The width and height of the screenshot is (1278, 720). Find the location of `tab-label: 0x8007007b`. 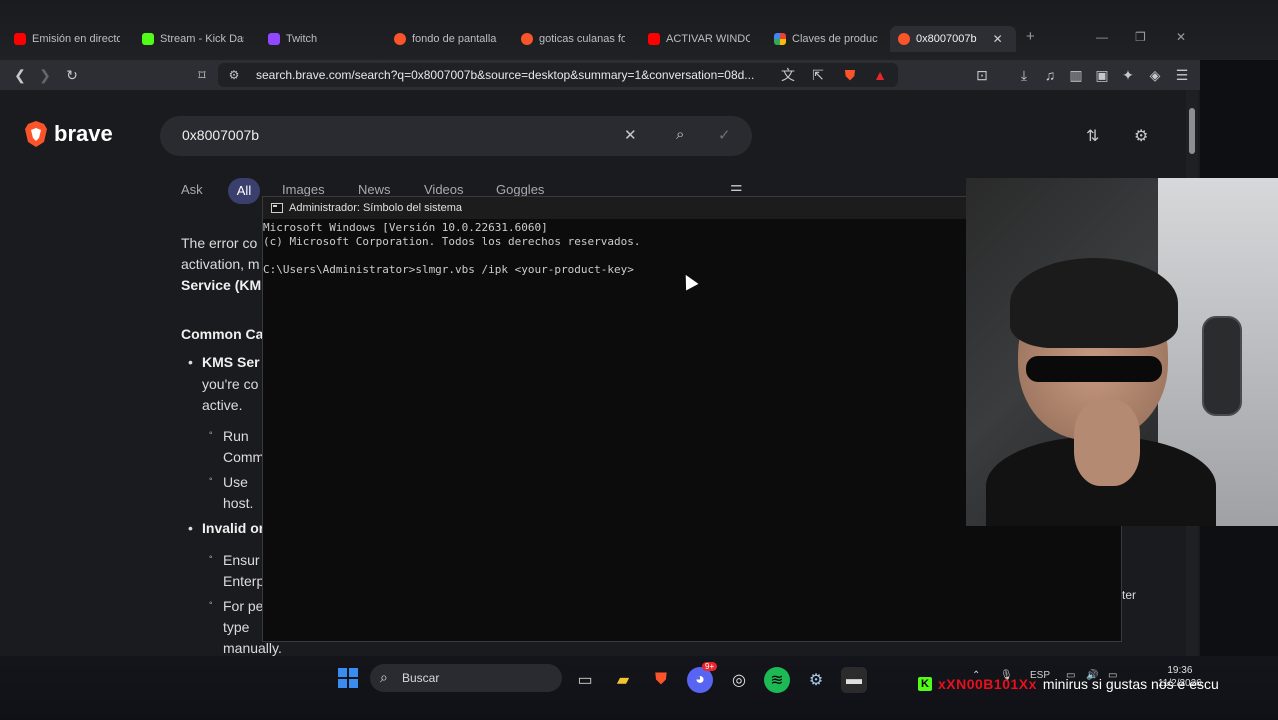

tab-label: 0x8007007b is located at coordinates (946, 39).